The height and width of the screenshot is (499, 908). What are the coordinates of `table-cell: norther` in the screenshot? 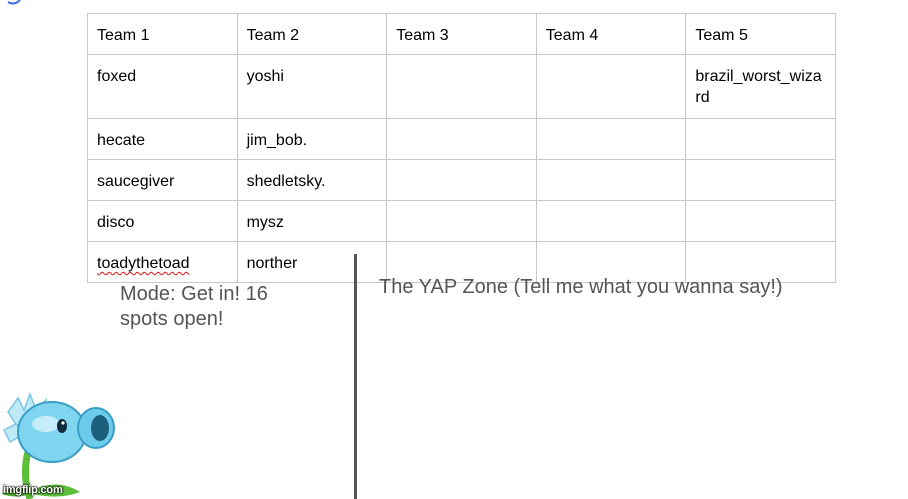 It's located at (312, 262).